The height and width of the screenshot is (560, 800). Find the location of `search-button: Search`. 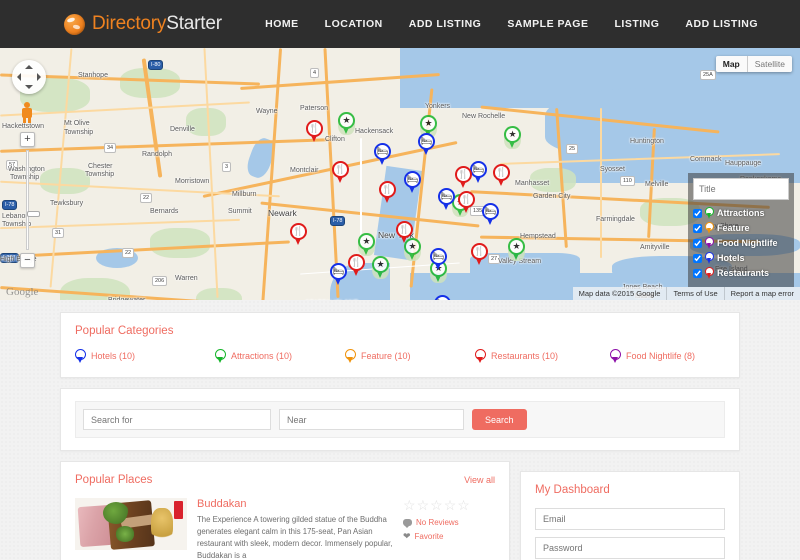

search-button: Search is located at coordinates (499, 419).